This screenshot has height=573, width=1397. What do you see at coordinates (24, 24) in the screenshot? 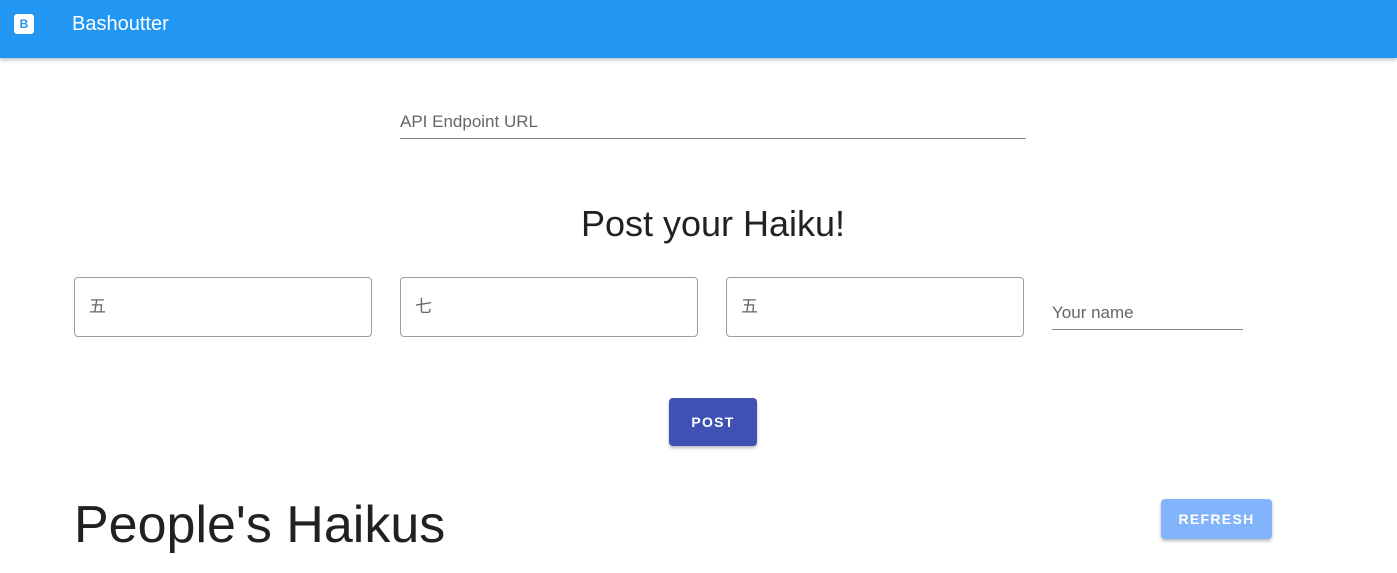
I see `b-logo-icon: B` at bounding box center [24, 24].